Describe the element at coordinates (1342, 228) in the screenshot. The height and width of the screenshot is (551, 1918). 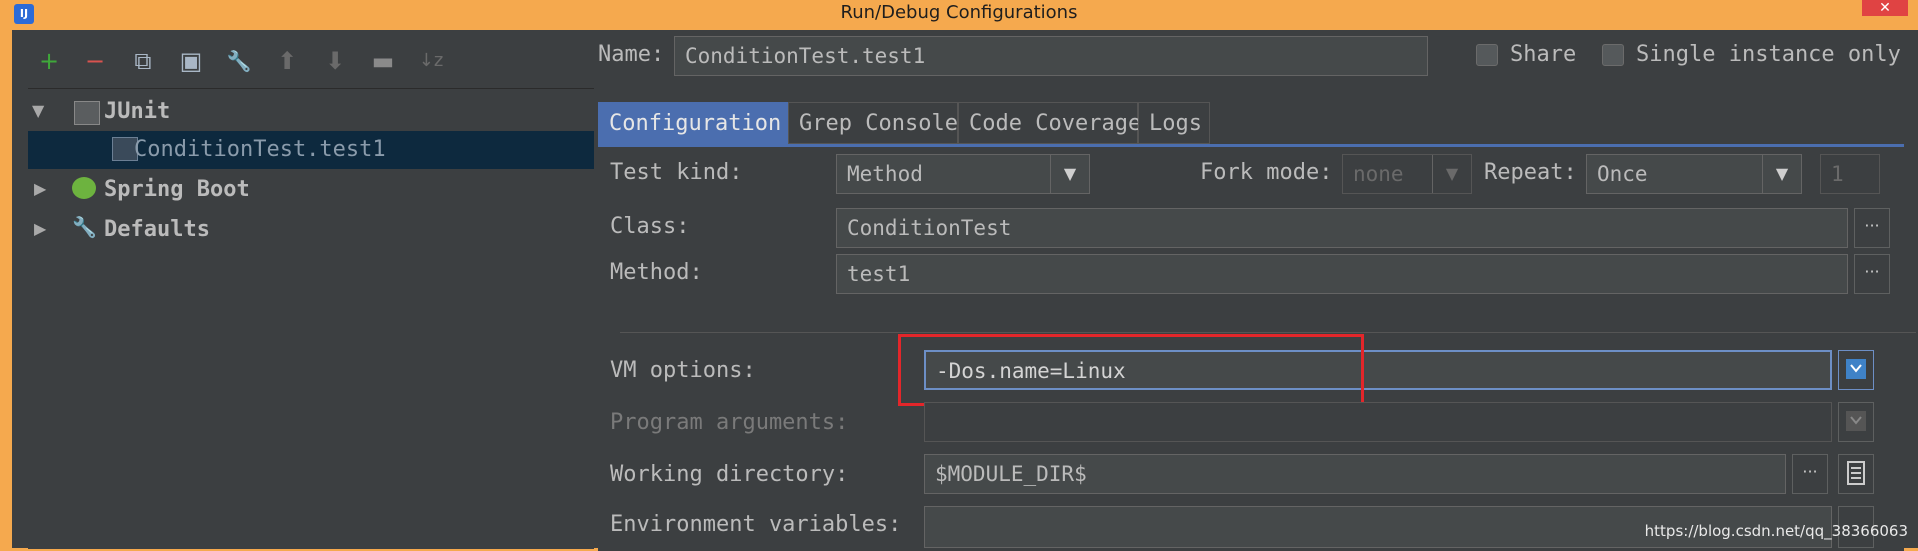
I see `class-input: ConditionTest` at that location.